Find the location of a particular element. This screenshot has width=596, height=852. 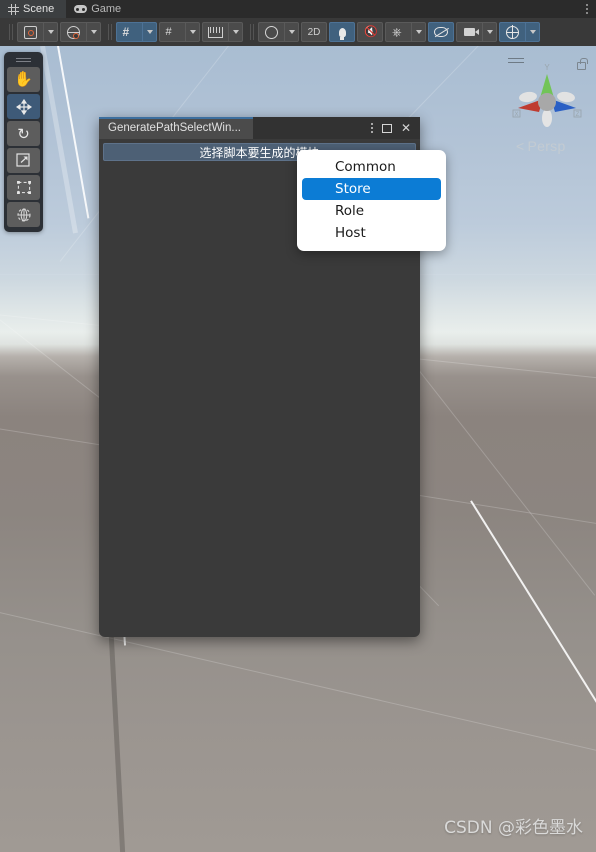

snap-increment-button: # is located at coordinates (172, 32).